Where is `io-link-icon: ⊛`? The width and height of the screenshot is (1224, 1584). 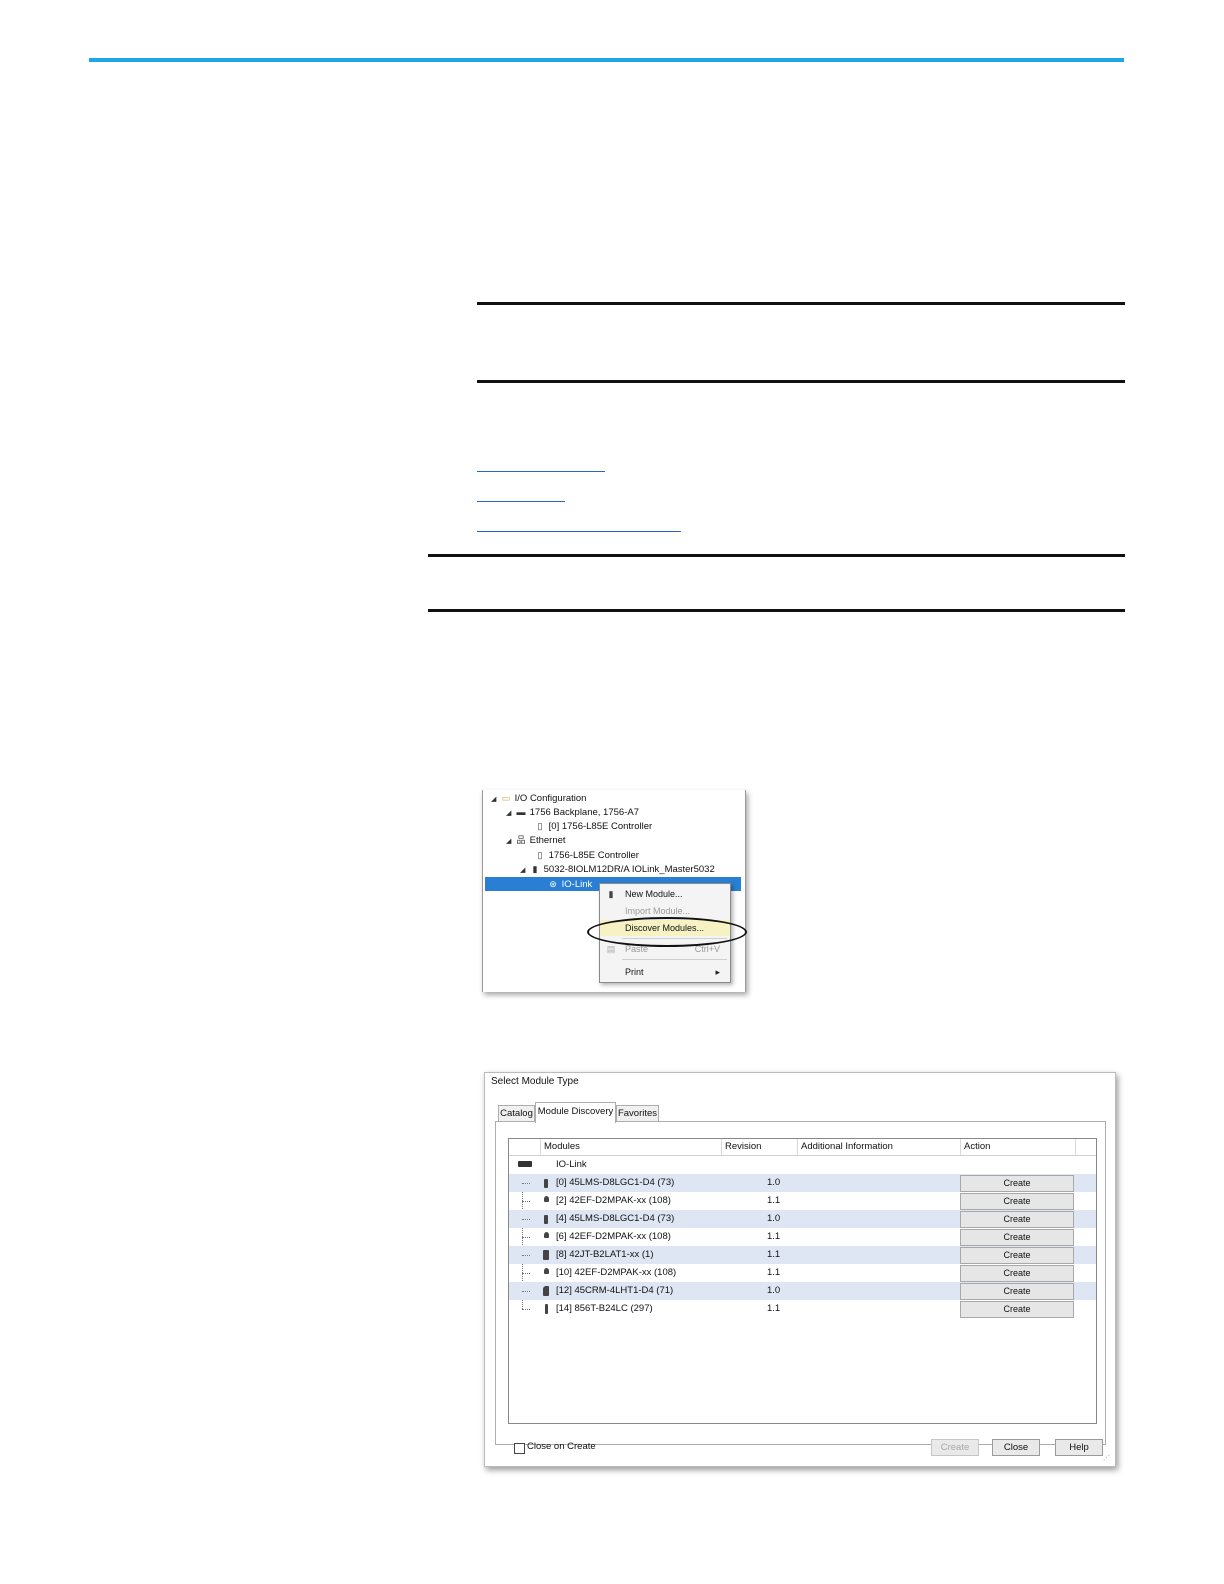
io-link-icon: ⊛ is located at coordinates (553, 884).